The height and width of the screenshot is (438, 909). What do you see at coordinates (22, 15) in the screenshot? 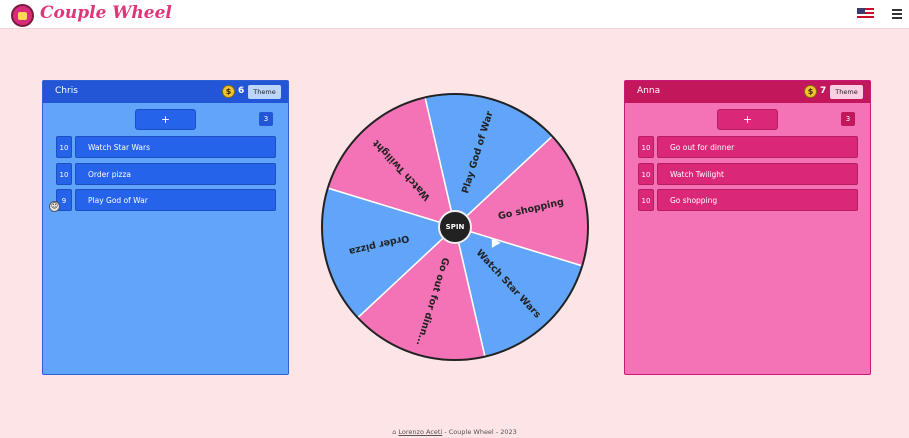
I see `wheel-logo-icon` at bounding box center [22, 15].